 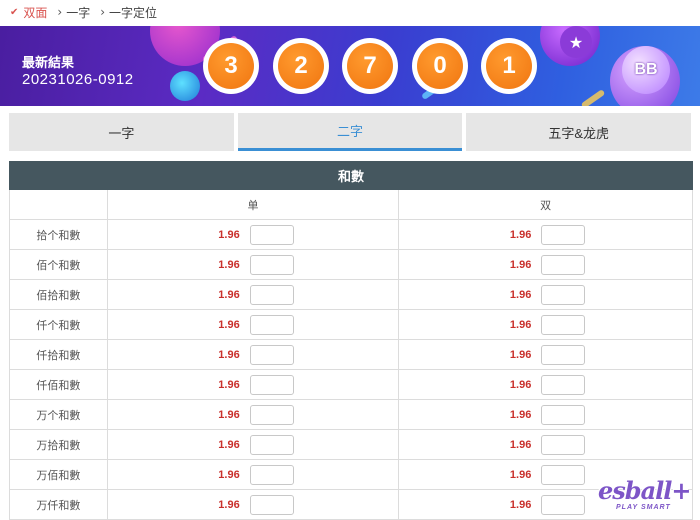 I want to click on table-row: 万个和數 1.96 1.96, so click(x=351, y=414).